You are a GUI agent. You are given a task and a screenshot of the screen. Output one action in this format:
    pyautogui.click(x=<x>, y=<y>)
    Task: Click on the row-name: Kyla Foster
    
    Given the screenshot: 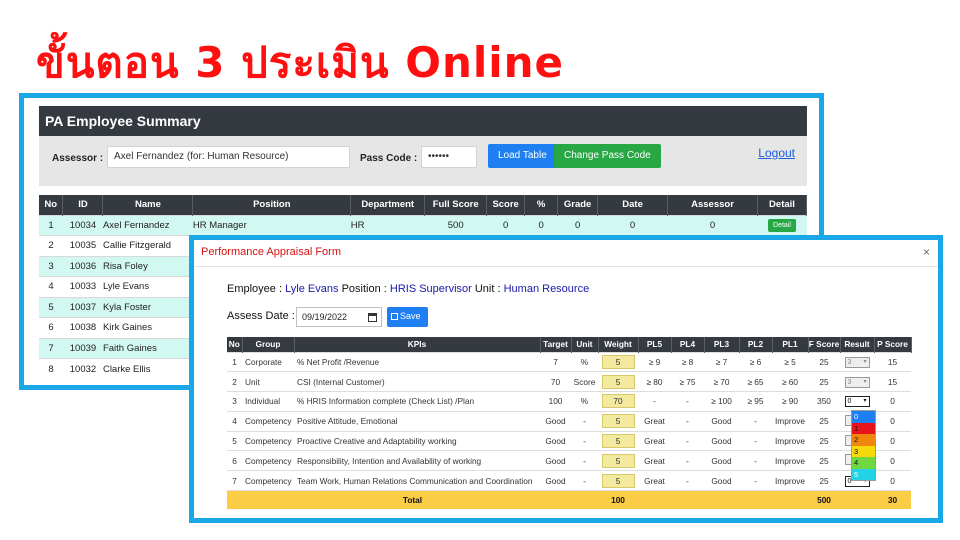 What is the action you would take?
    pyautogui.click(x=147, y=307)
    